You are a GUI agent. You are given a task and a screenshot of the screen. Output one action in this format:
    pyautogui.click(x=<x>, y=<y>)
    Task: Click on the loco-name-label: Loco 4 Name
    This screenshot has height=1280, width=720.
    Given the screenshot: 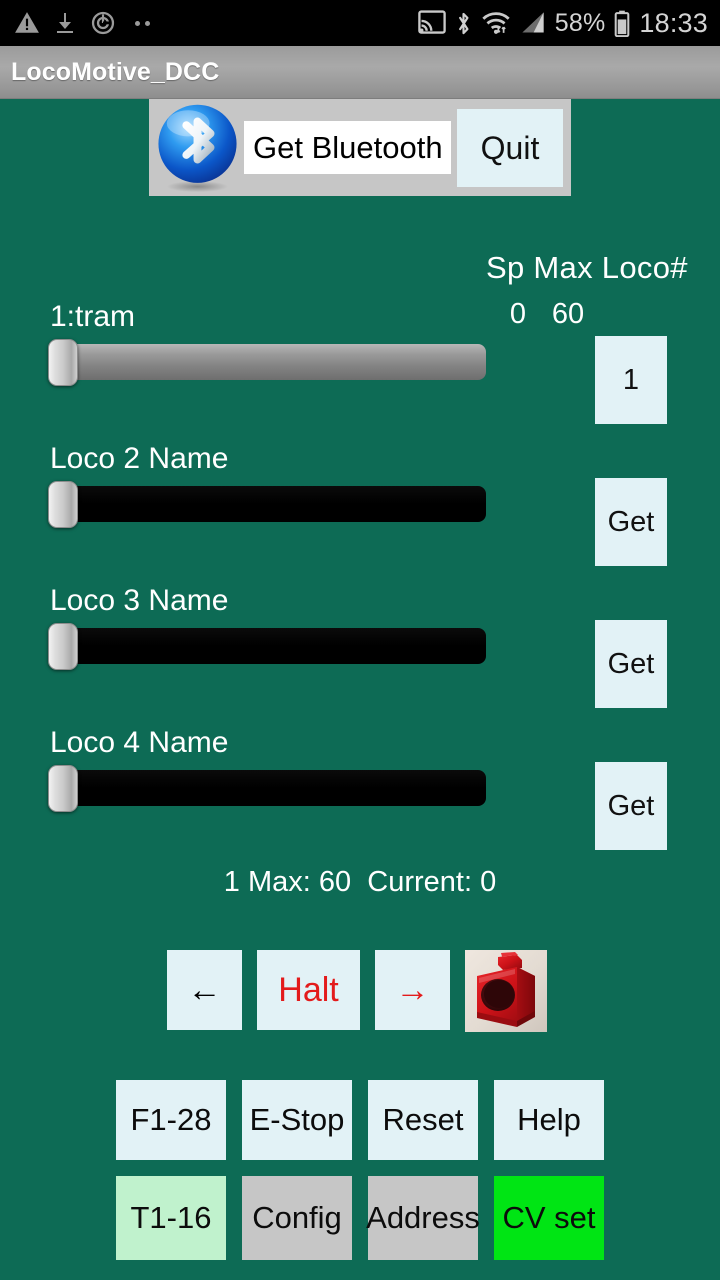 What is the action you would take?
    pyautogui.click(x=139, y=742)
    